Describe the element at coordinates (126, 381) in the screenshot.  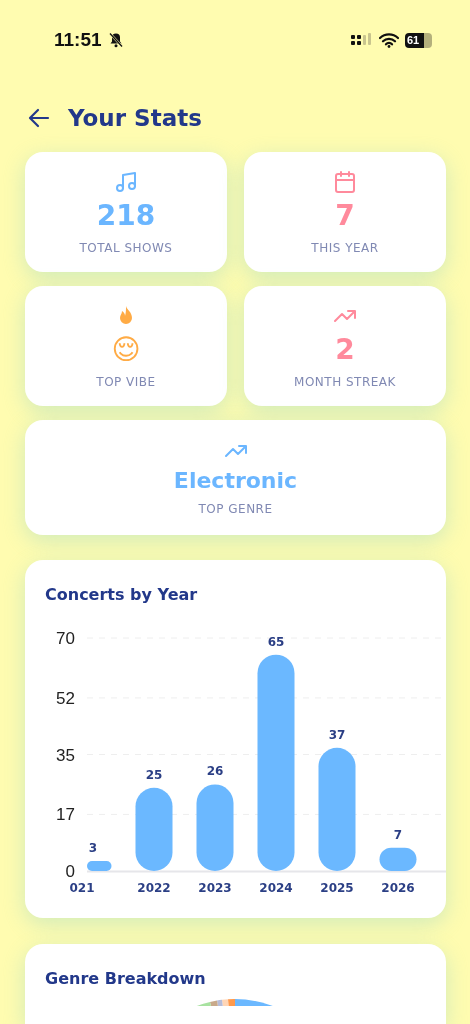
I see `stat-label: TOP VIBE` at that location.